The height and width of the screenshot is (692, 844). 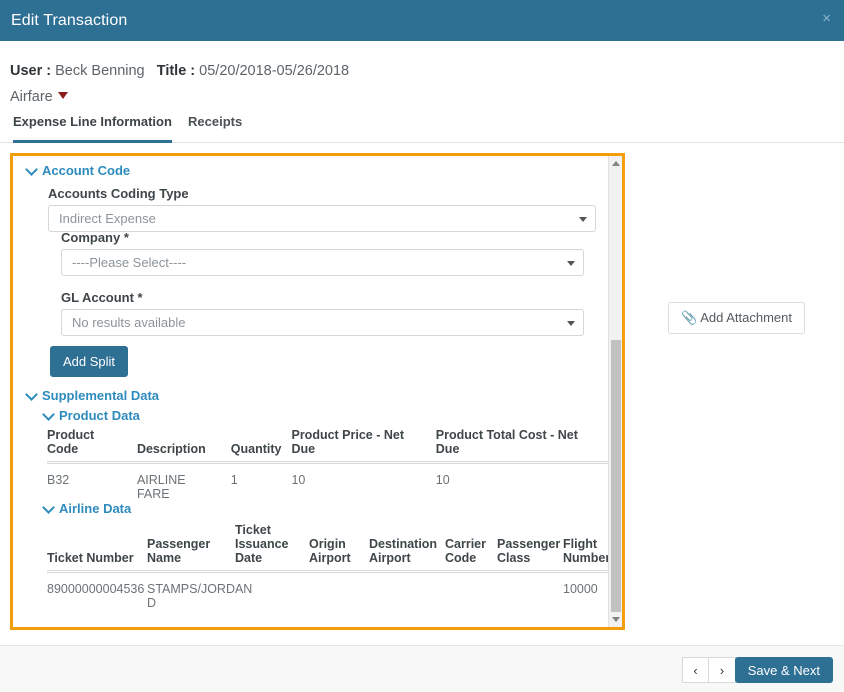 I want to click on cell-origin-airport, so click(x=339, y=596).